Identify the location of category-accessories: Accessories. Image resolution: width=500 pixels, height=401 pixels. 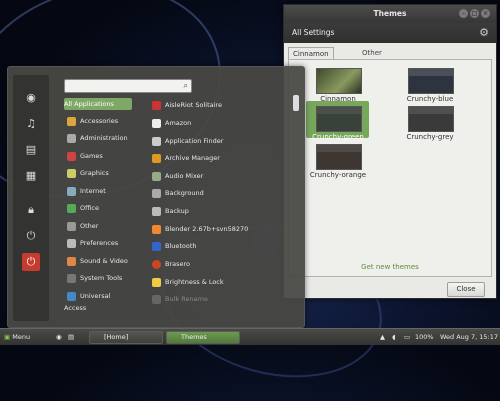
(98, 121).